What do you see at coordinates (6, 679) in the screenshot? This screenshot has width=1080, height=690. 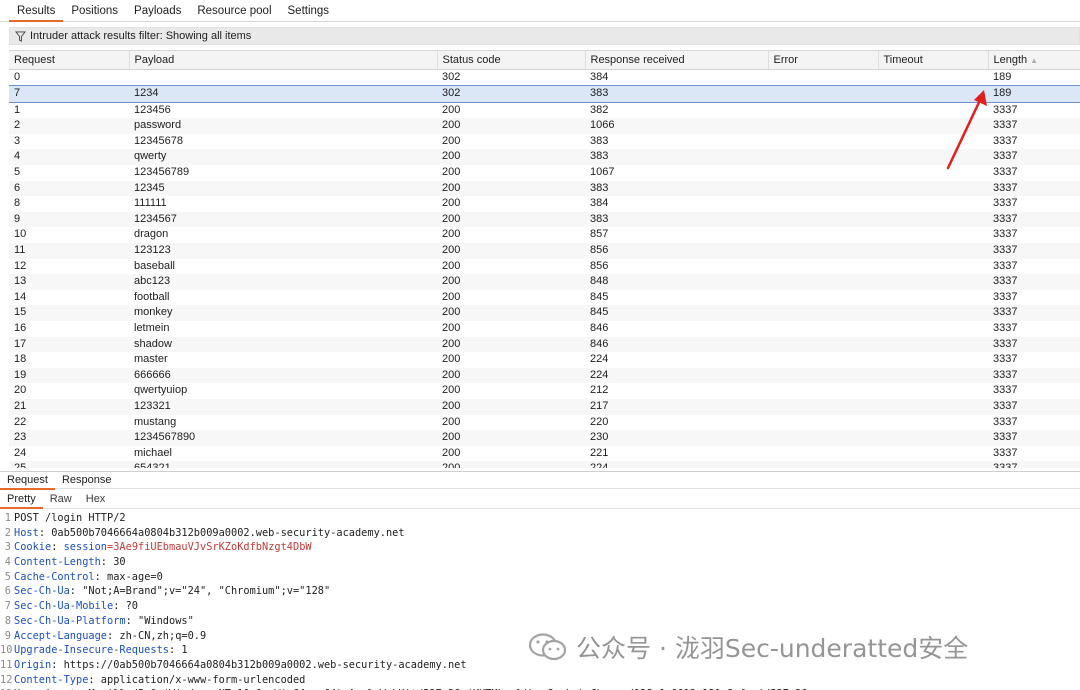 I see `line-number: 12` at bounding box center [6, 679].